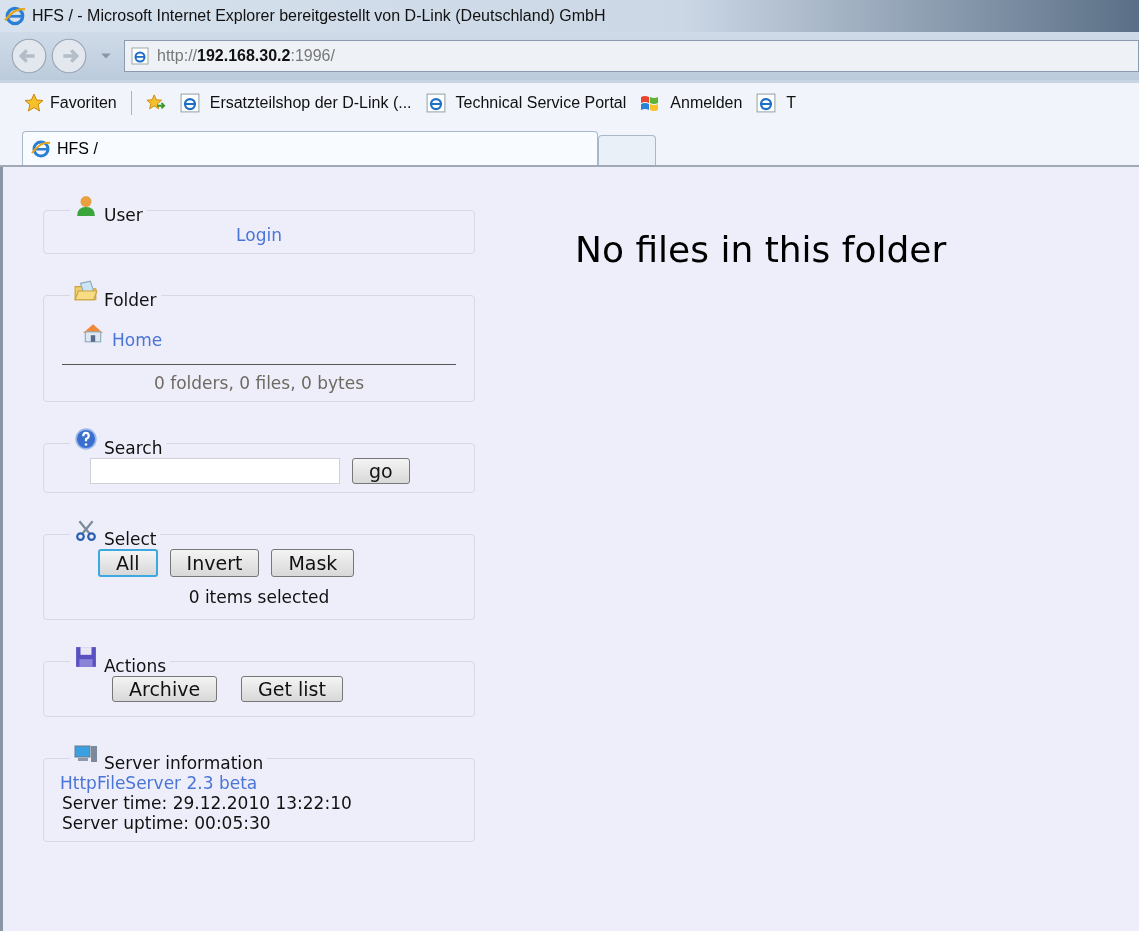 This screenshot has width=1139, height=931. Describe the element at coordinates (207, 803) in the screenshot. I see `server-info-line: Server time: 29.12.2010 13:22:10` at that location.